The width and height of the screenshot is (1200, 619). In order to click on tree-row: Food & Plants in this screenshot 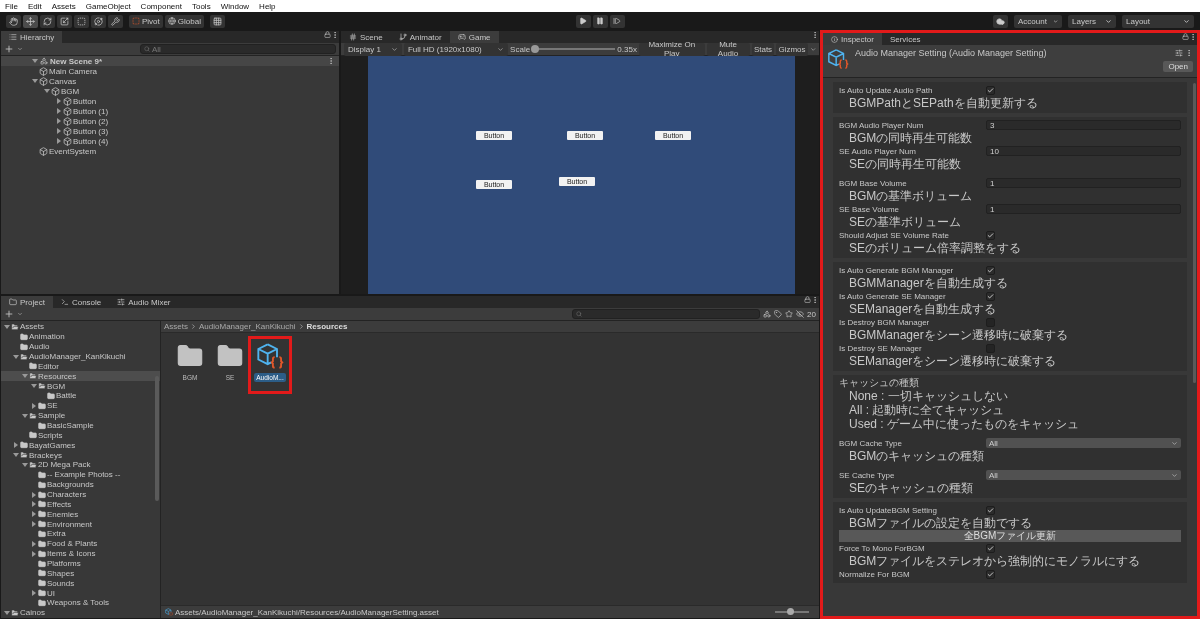, I will do `click(80, 543)`.